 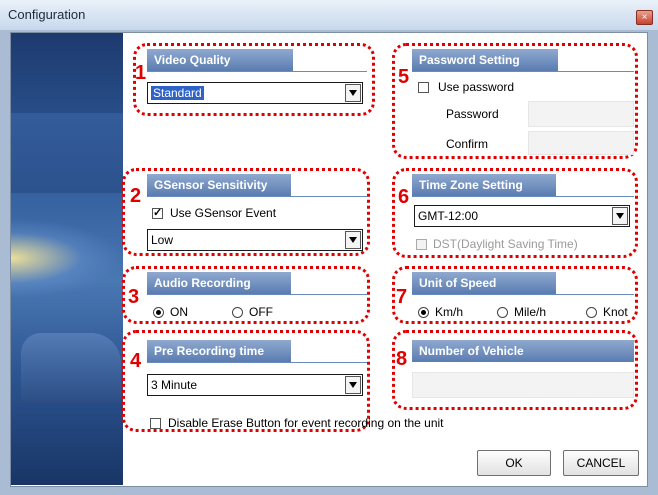 What do you see at coordinates (179, 312) in the screenshot?
I see `audio-on-label: ON` at bounding box center [179, 312].